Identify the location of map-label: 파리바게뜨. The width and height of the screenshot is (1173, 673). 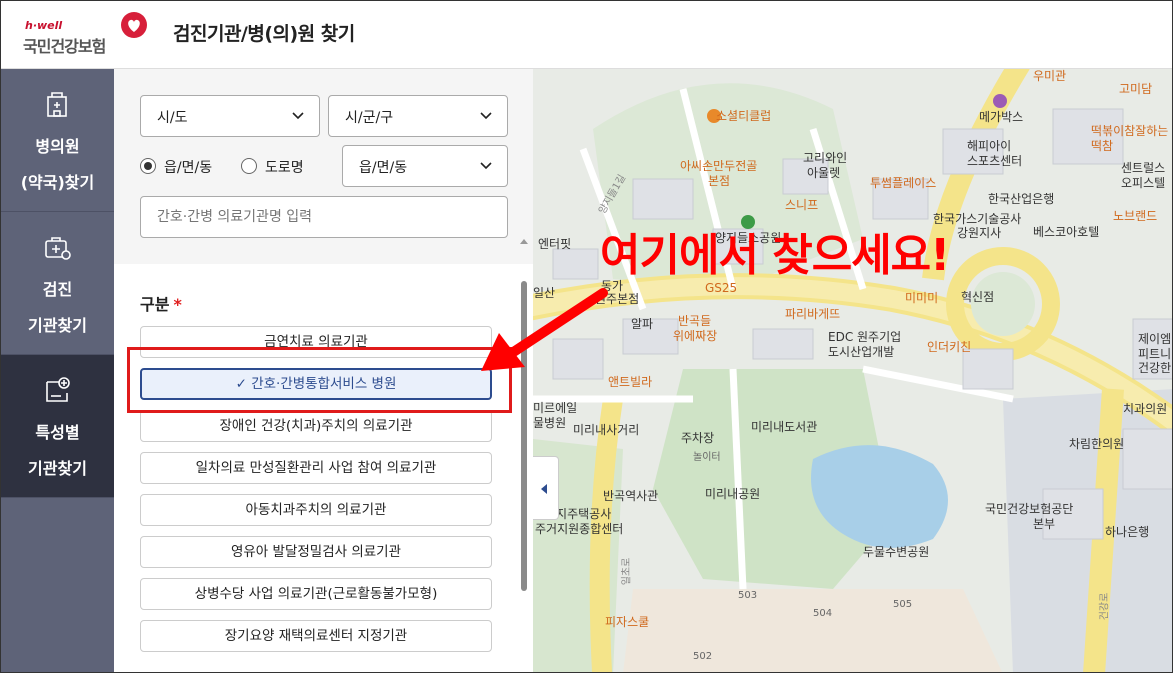
(812, 314).